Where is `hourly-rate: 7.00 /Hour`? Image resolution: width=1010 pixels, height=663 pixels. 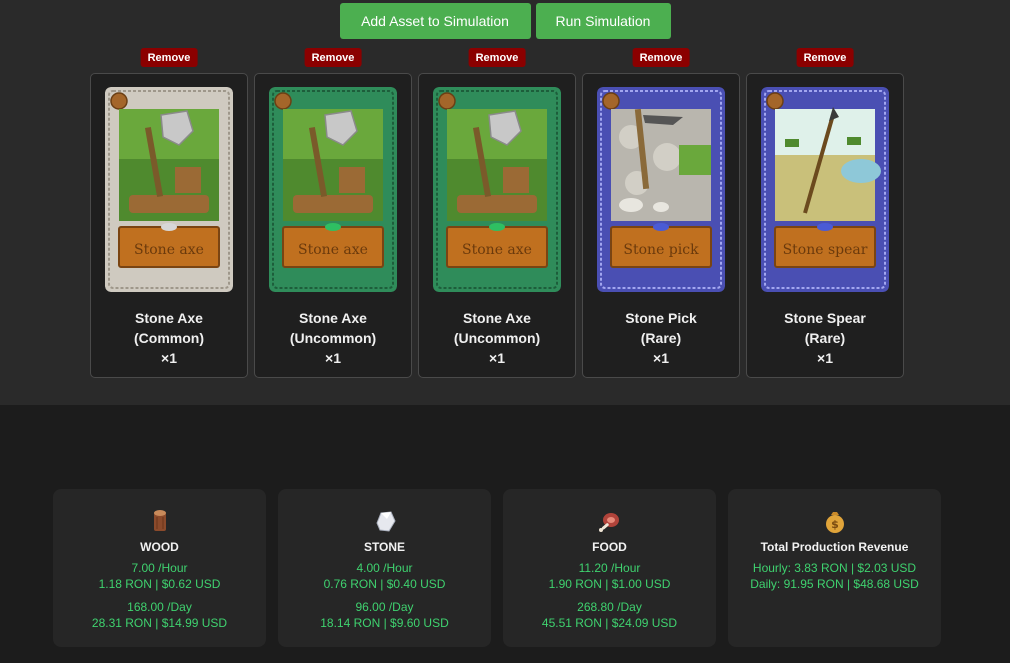 hourly-rate: 7.00 /Hour is located at coordinates (159, 568).